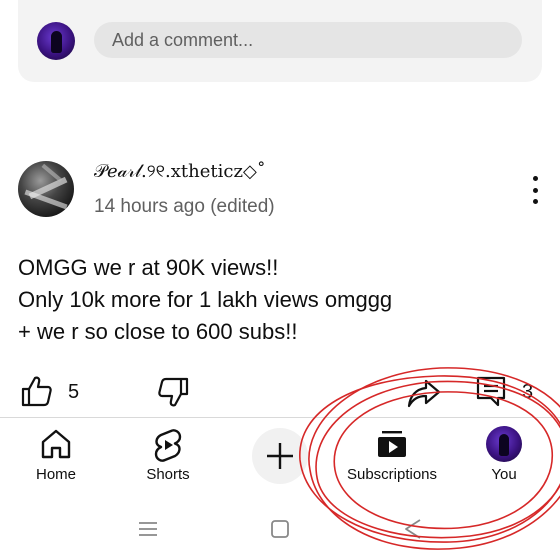 The image size is (560, 560). Describe the element at coordinates (205, 299) in the screenshot. I see `comment-line: Only 10k more for 1 lakh views omggg` at that location.